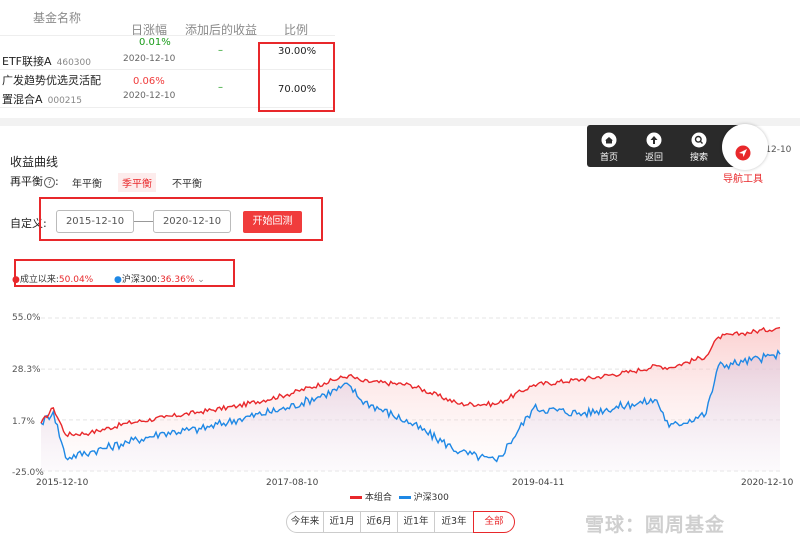 This screenshot has height=547, width=800. Describe the element at coordinates (416, 522) in the screenshot. I see `range-button-1y: 近1年` at that location.